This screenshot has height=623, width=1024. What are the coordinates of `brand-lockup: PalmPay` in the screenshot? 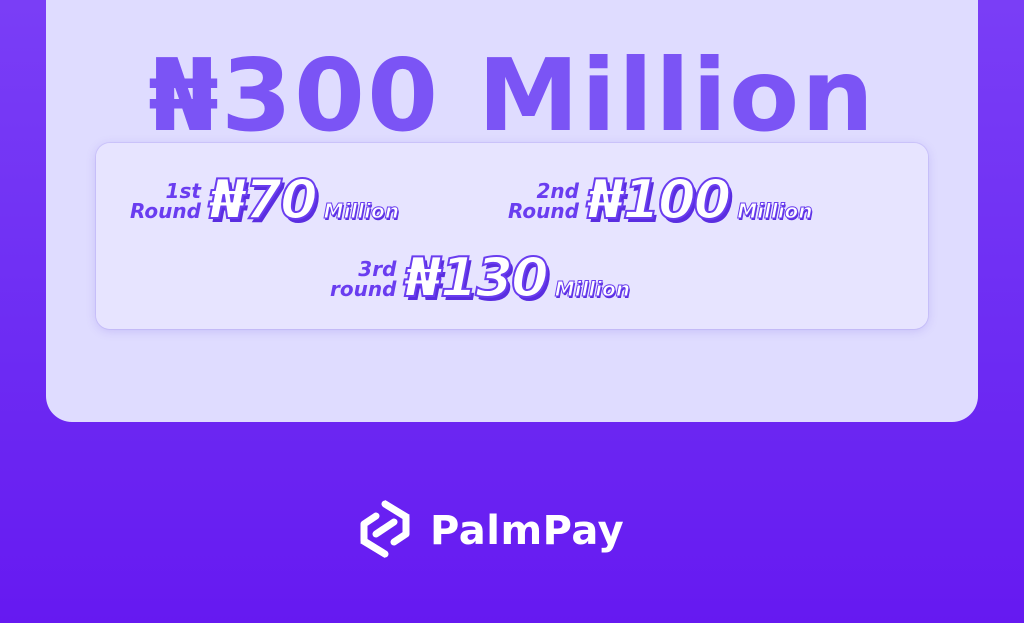 It's located at (489, 531).